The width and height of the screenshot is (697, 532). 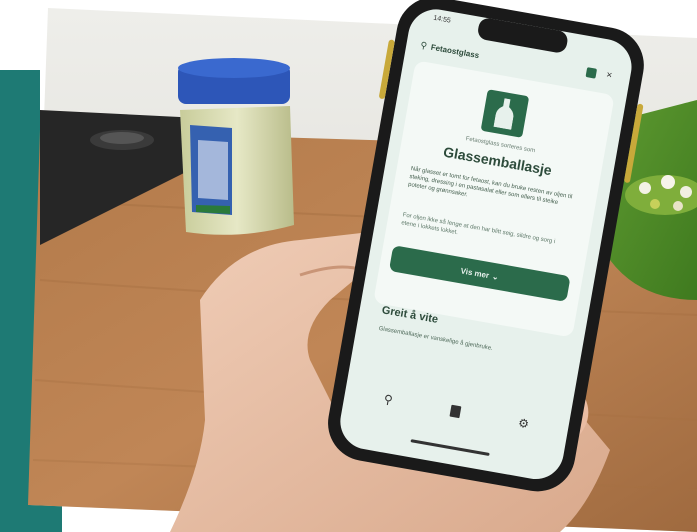 What do you see at coordinates (609, 76) in the screenshot?
I see `close-icon: ×` at bounding box center [609, 76].